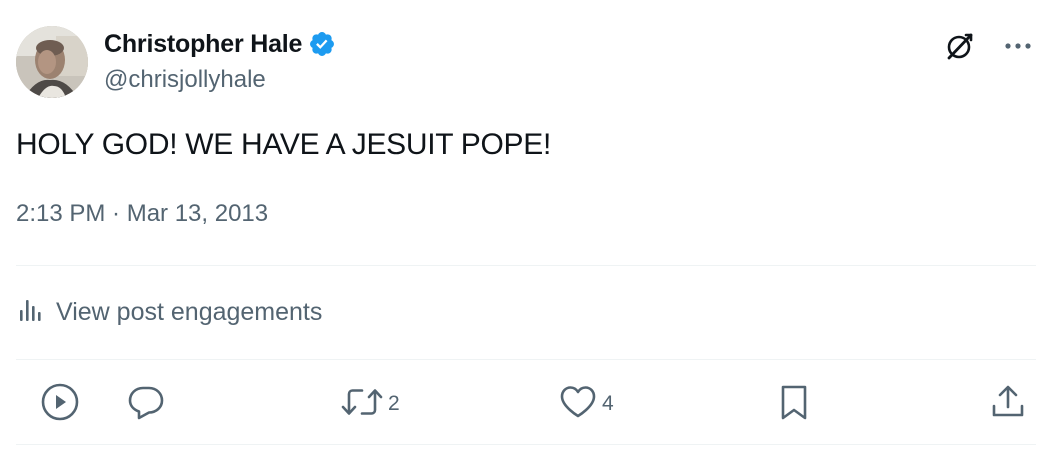 This screenshot has height=462, width=1052. I want to click on header-actions, so click(989, 46).